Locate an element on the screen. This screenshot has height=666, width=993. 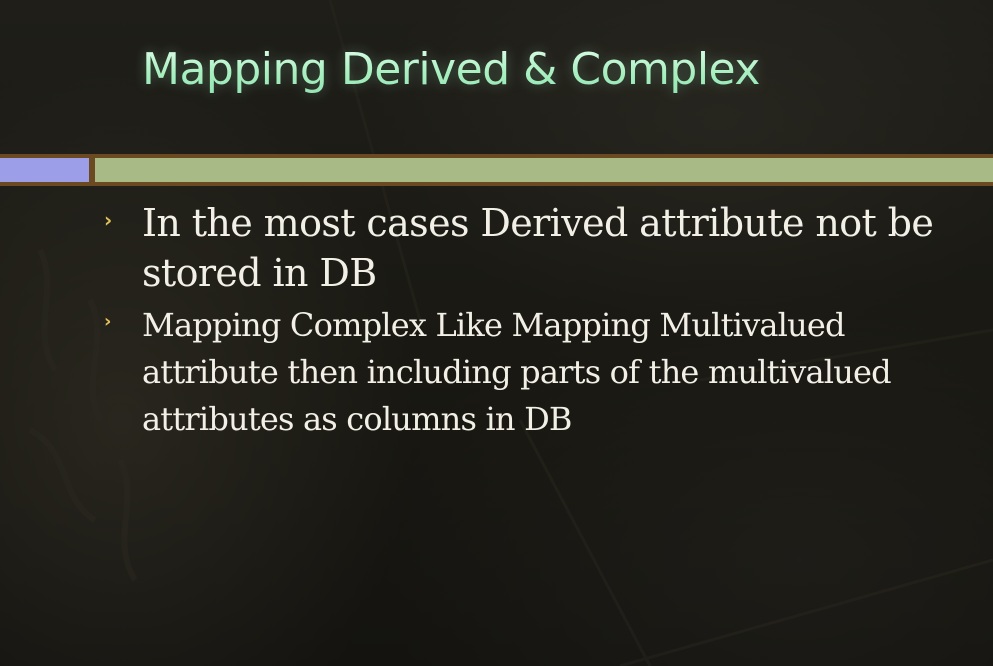
title-divider-bar is located at coordinates (544, 170).